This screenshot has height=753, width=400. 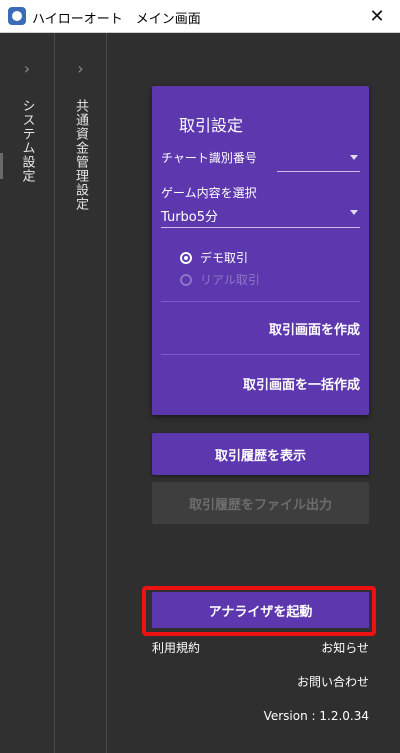 I want to click on radio-demo-label: デモ取引, so click(x=224, y=258).